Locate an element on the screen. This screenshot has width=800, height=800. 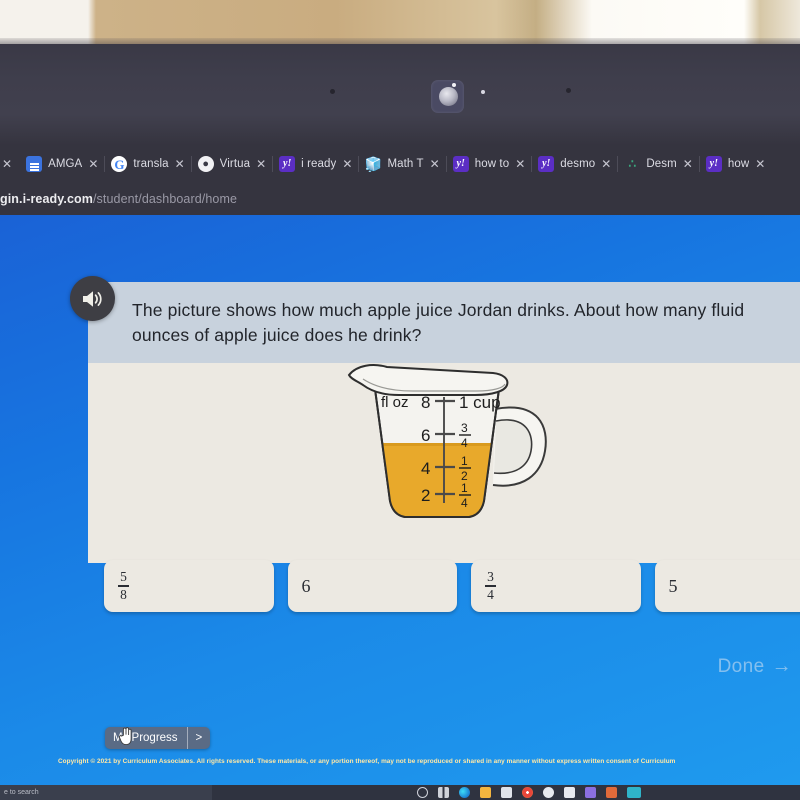
browser-tab-6: y! desmo ✕ is located at coordinates (574, 164).